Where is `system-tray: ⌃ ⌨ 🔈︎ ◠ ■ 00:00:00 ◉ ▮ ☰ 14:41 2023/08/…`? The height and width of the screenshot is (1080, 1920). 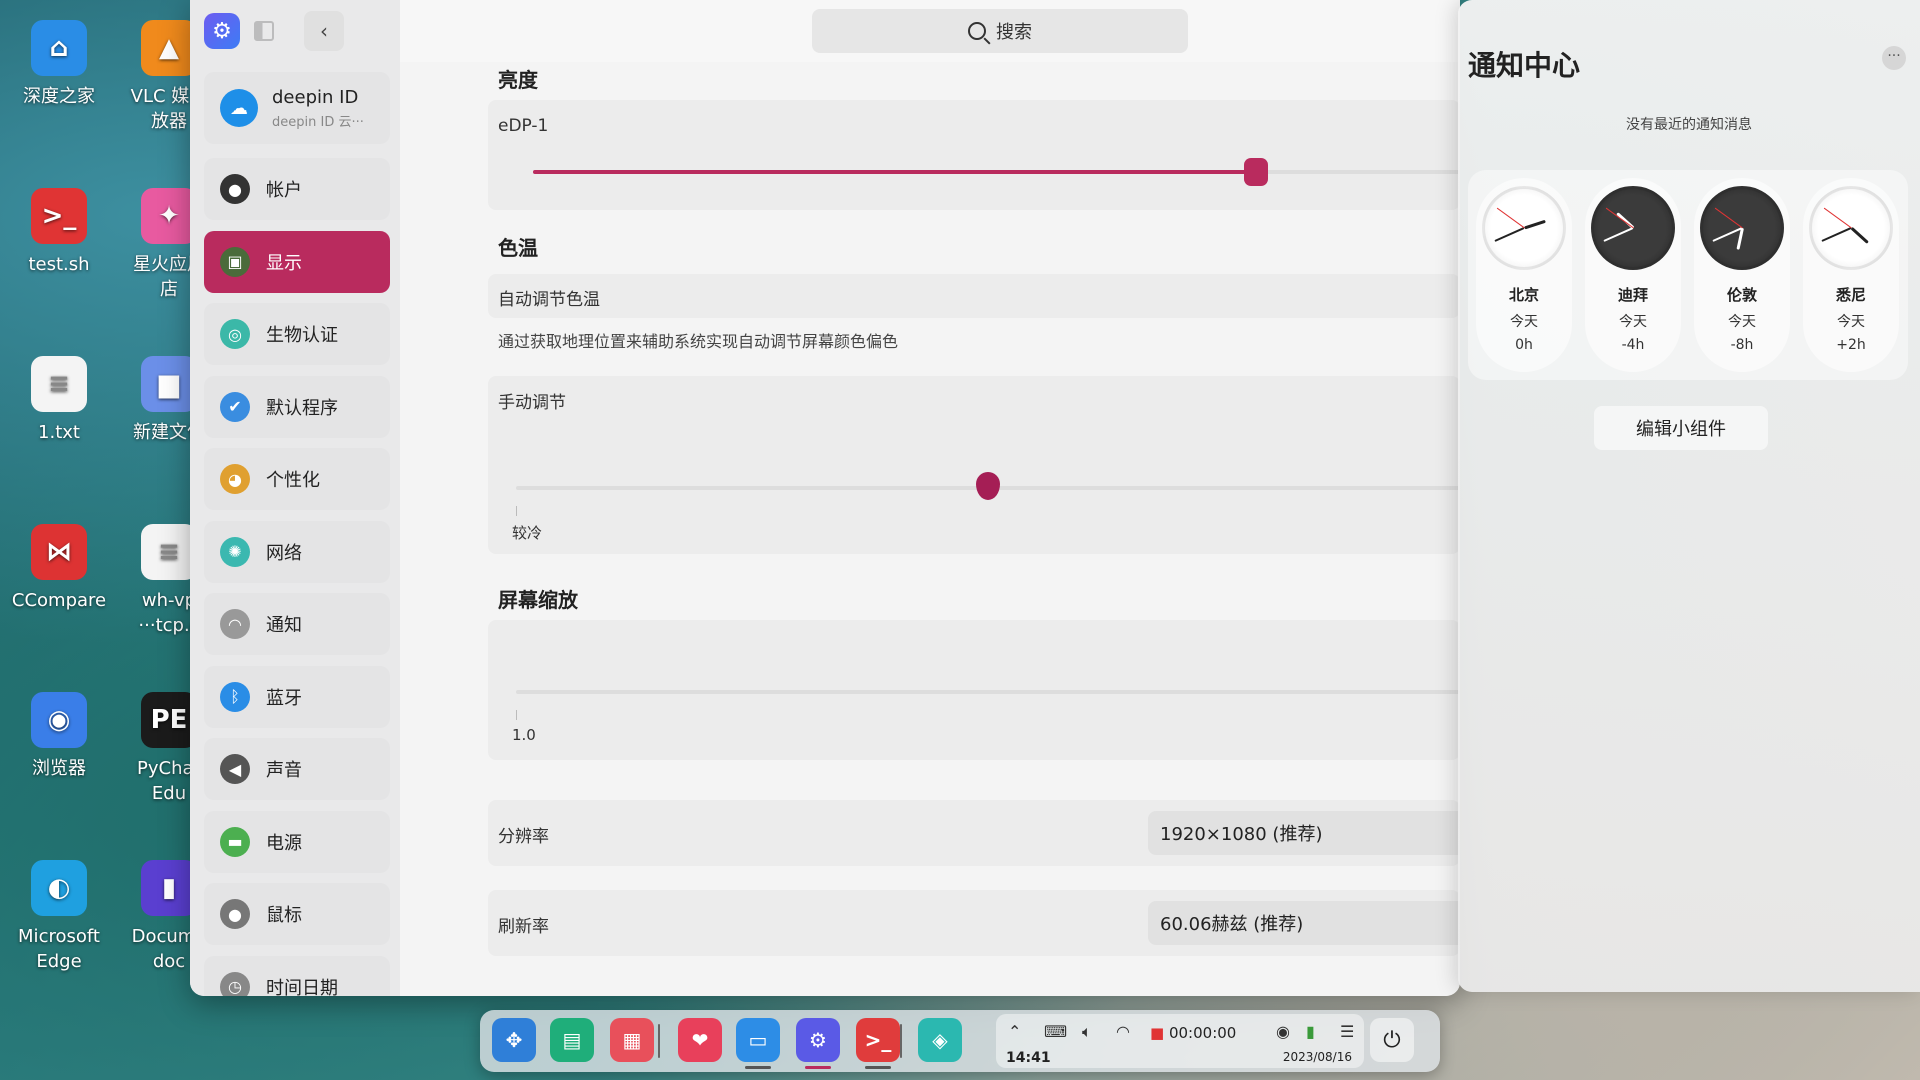
system-tray: ⌃ ⌨ 🔈︎ ◠ ■ 00:00:00 ◉ ▮ ☰ 14:41 2023/08/… is located at coordinates (1180, 1041).